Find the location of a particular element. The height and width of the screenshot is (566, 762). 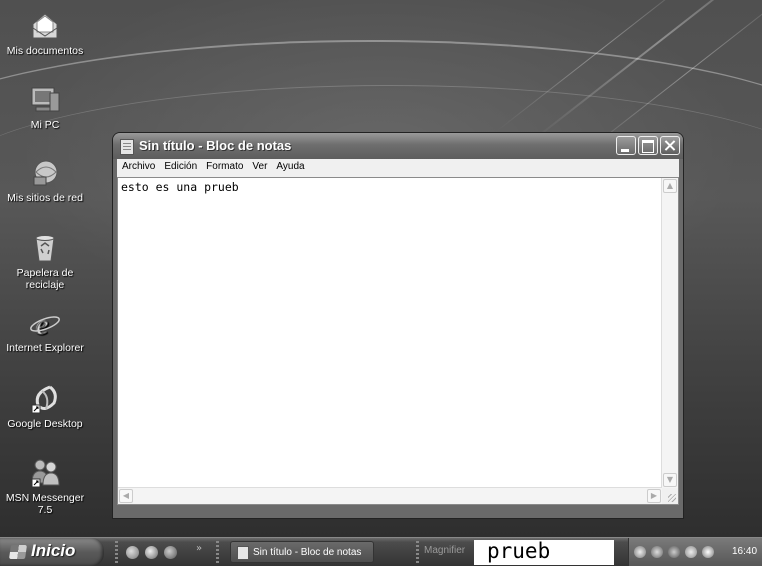

taskbar-button-label: Sin título - Bloc de notas is located at coordinates (307, 552).